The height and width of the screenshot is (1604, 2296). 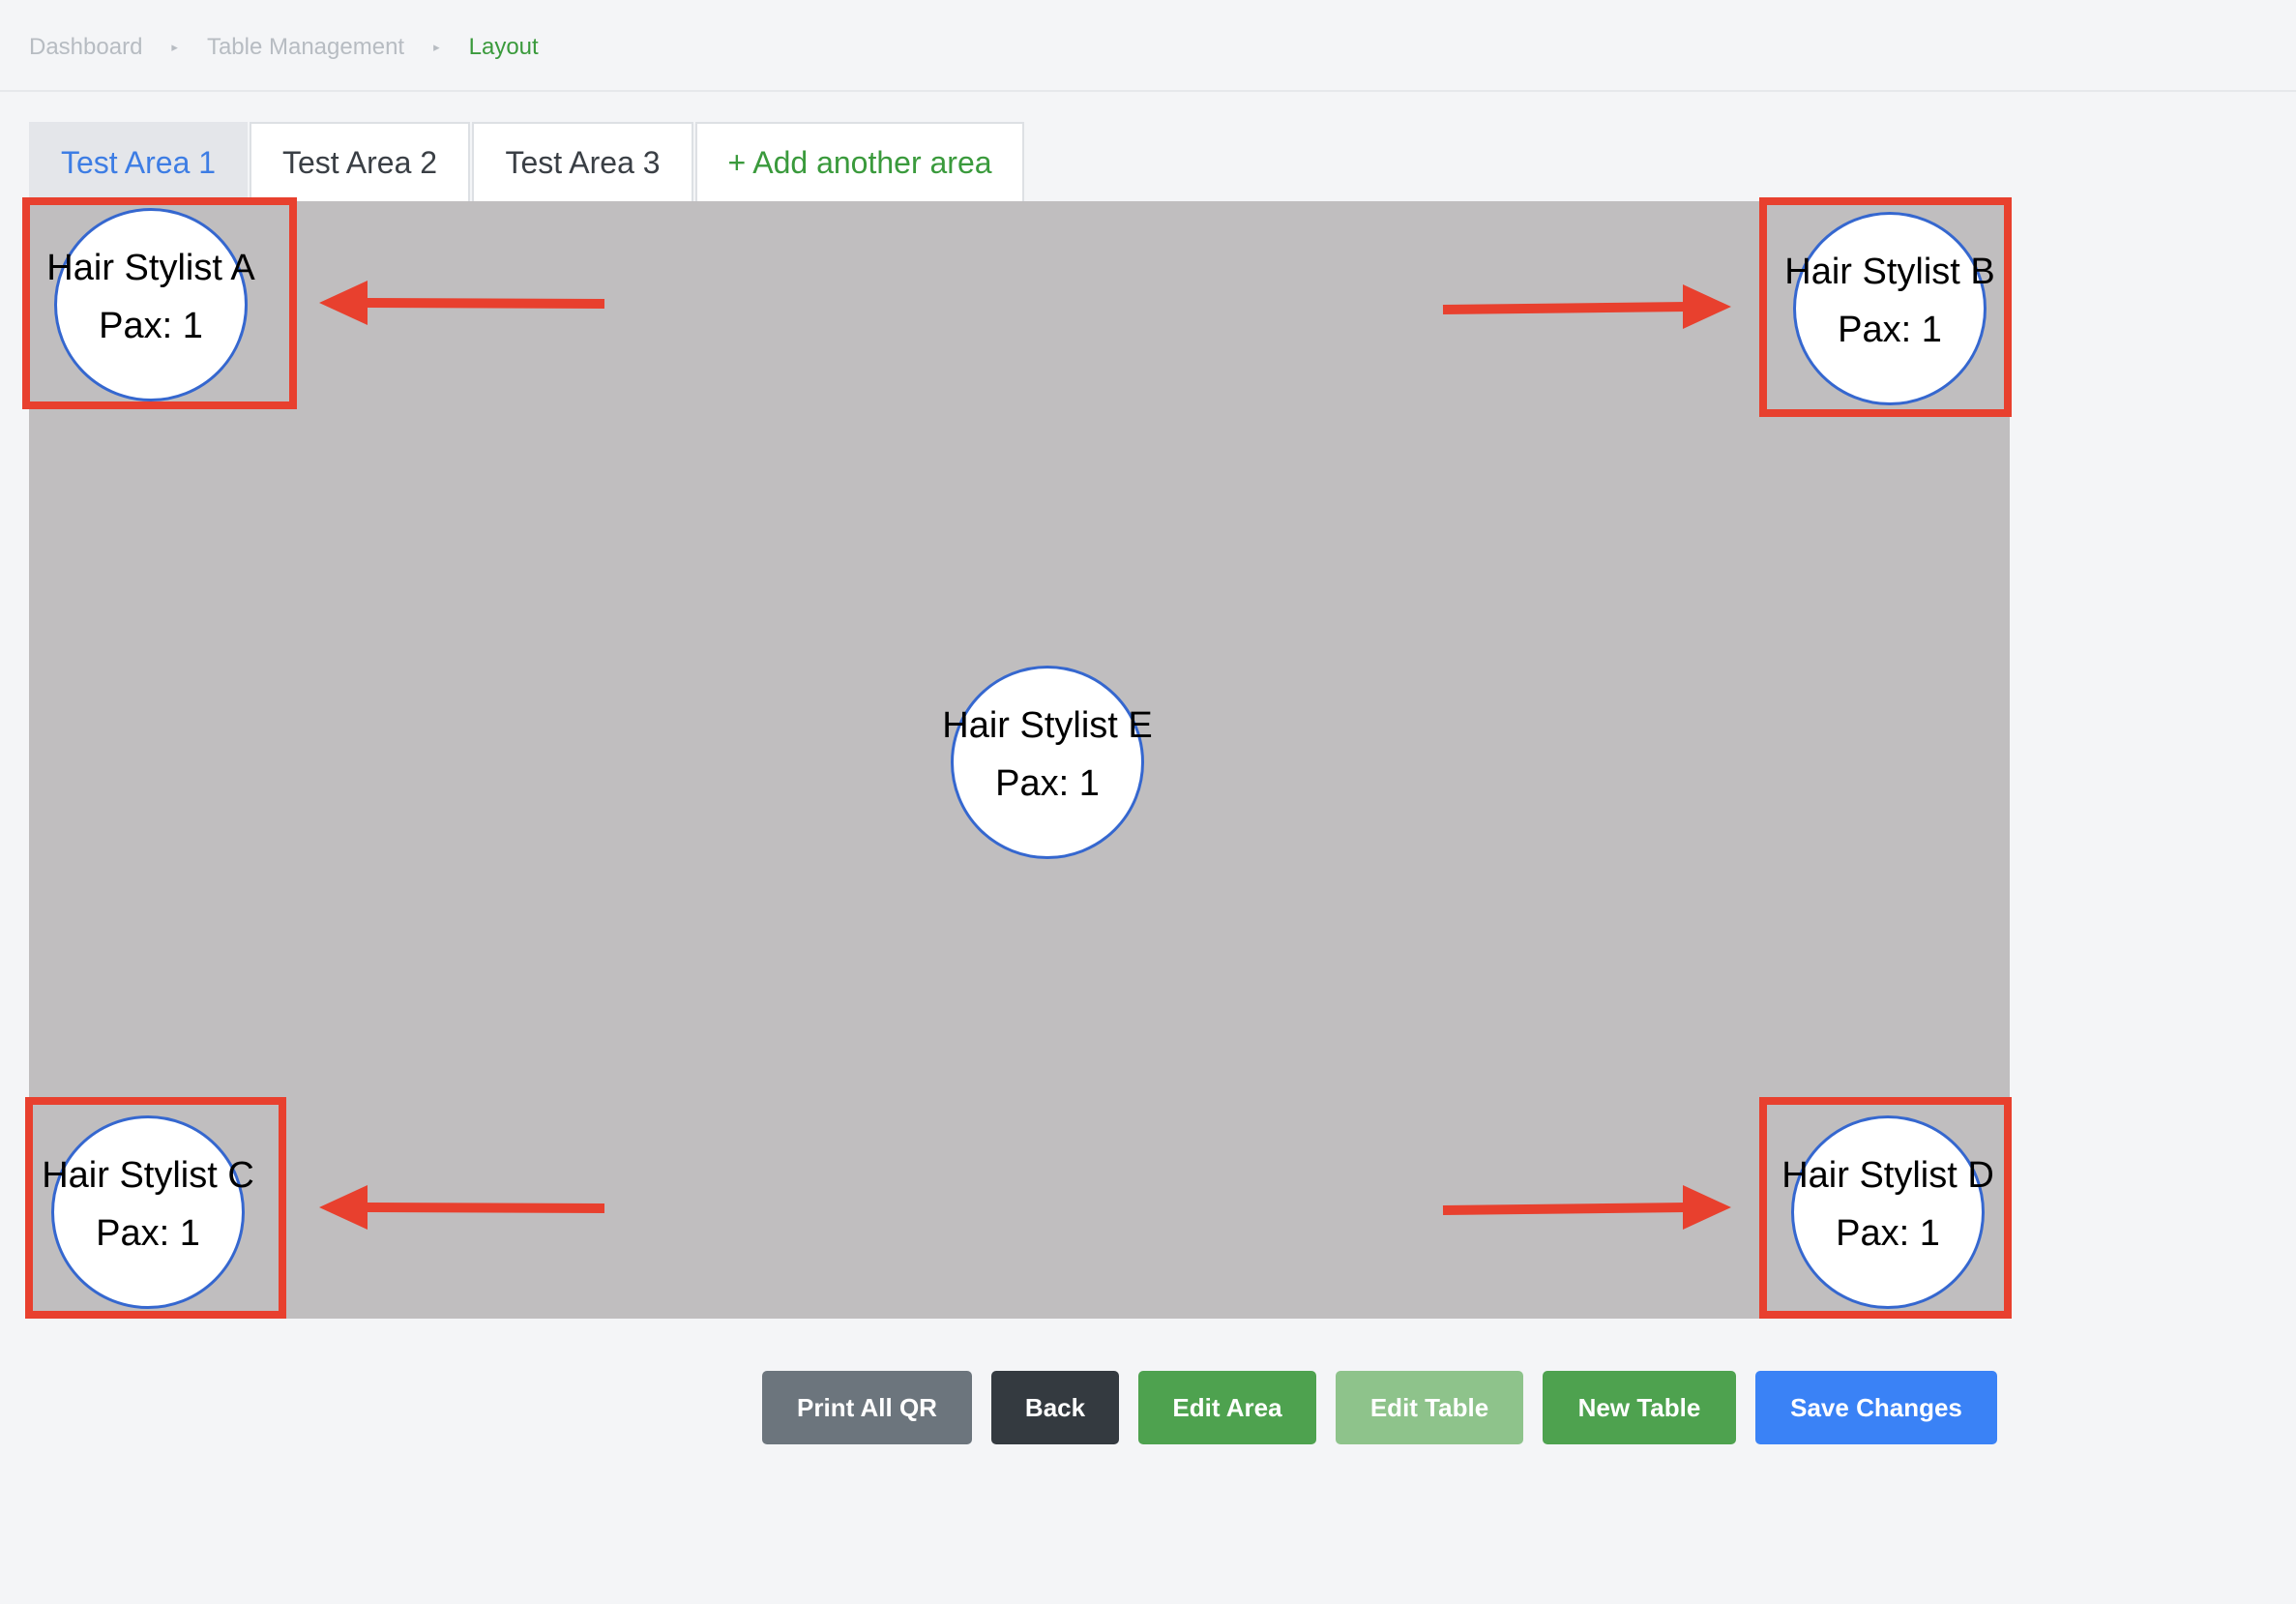 I want to click on save-changes-button: Save Changes, so click(x=1876, y=1408).